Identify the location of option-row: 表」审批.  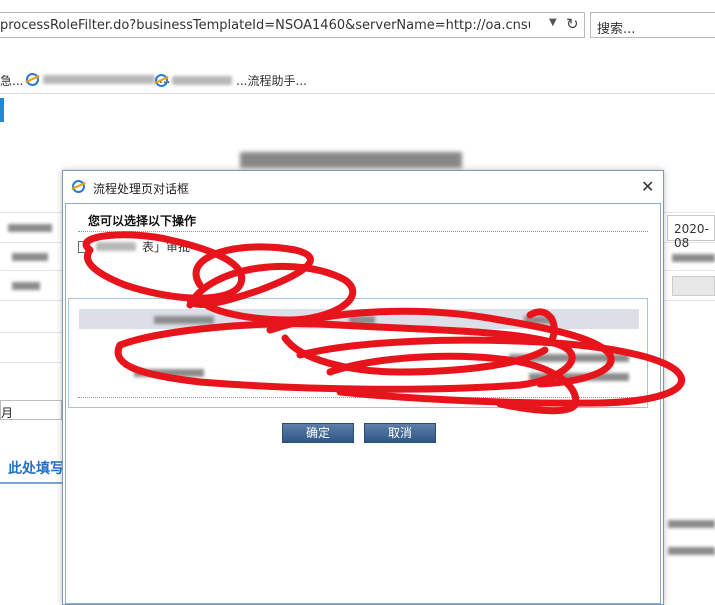
(134, 246).